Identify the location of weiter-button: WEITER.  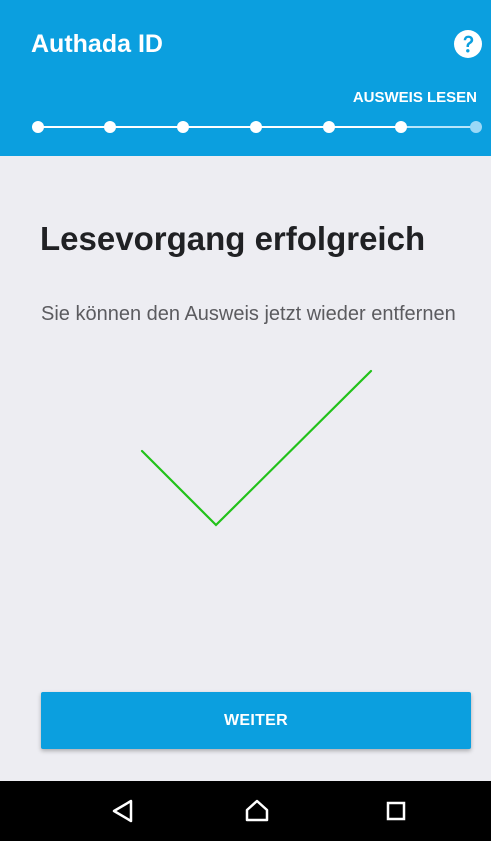
(256, 720).